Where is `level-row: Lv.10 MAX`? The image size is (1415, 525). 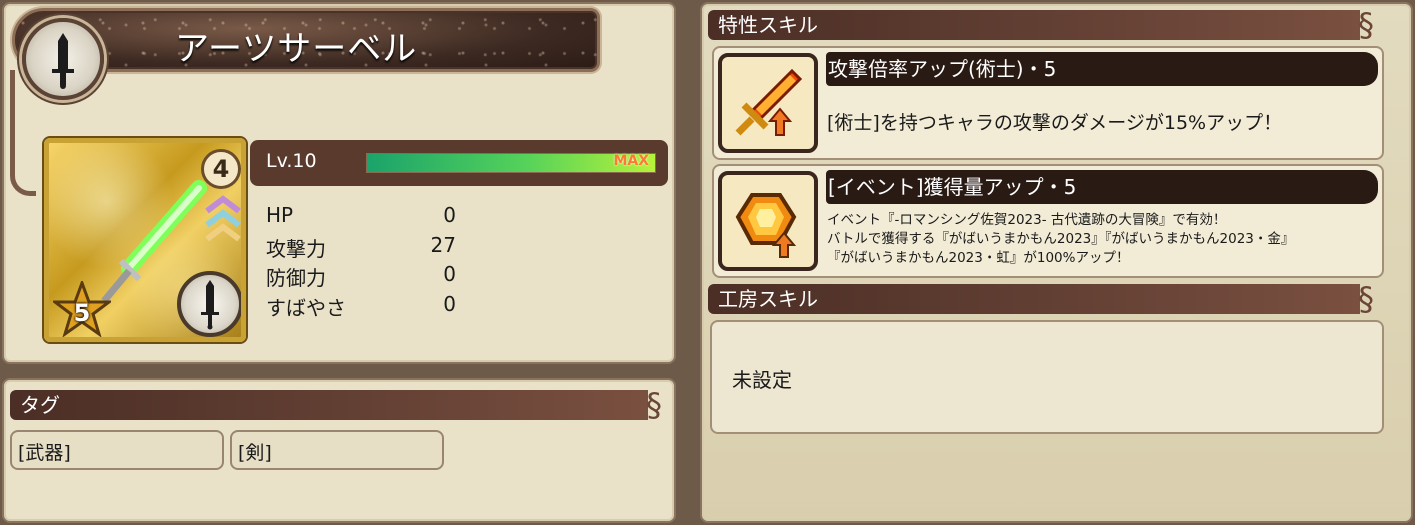
level-row: Lv.10 MAX is located at coordinates (459, 163).